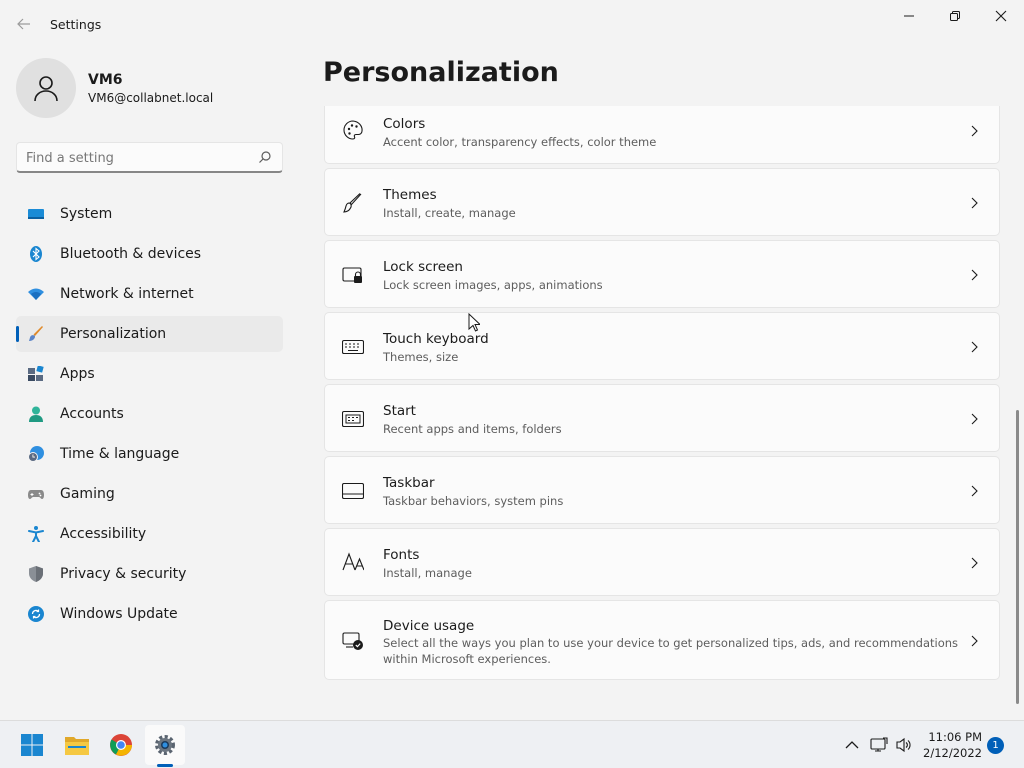 The image size is (1024, 768). I want to click on card-title: Themes, so click(410, 195).